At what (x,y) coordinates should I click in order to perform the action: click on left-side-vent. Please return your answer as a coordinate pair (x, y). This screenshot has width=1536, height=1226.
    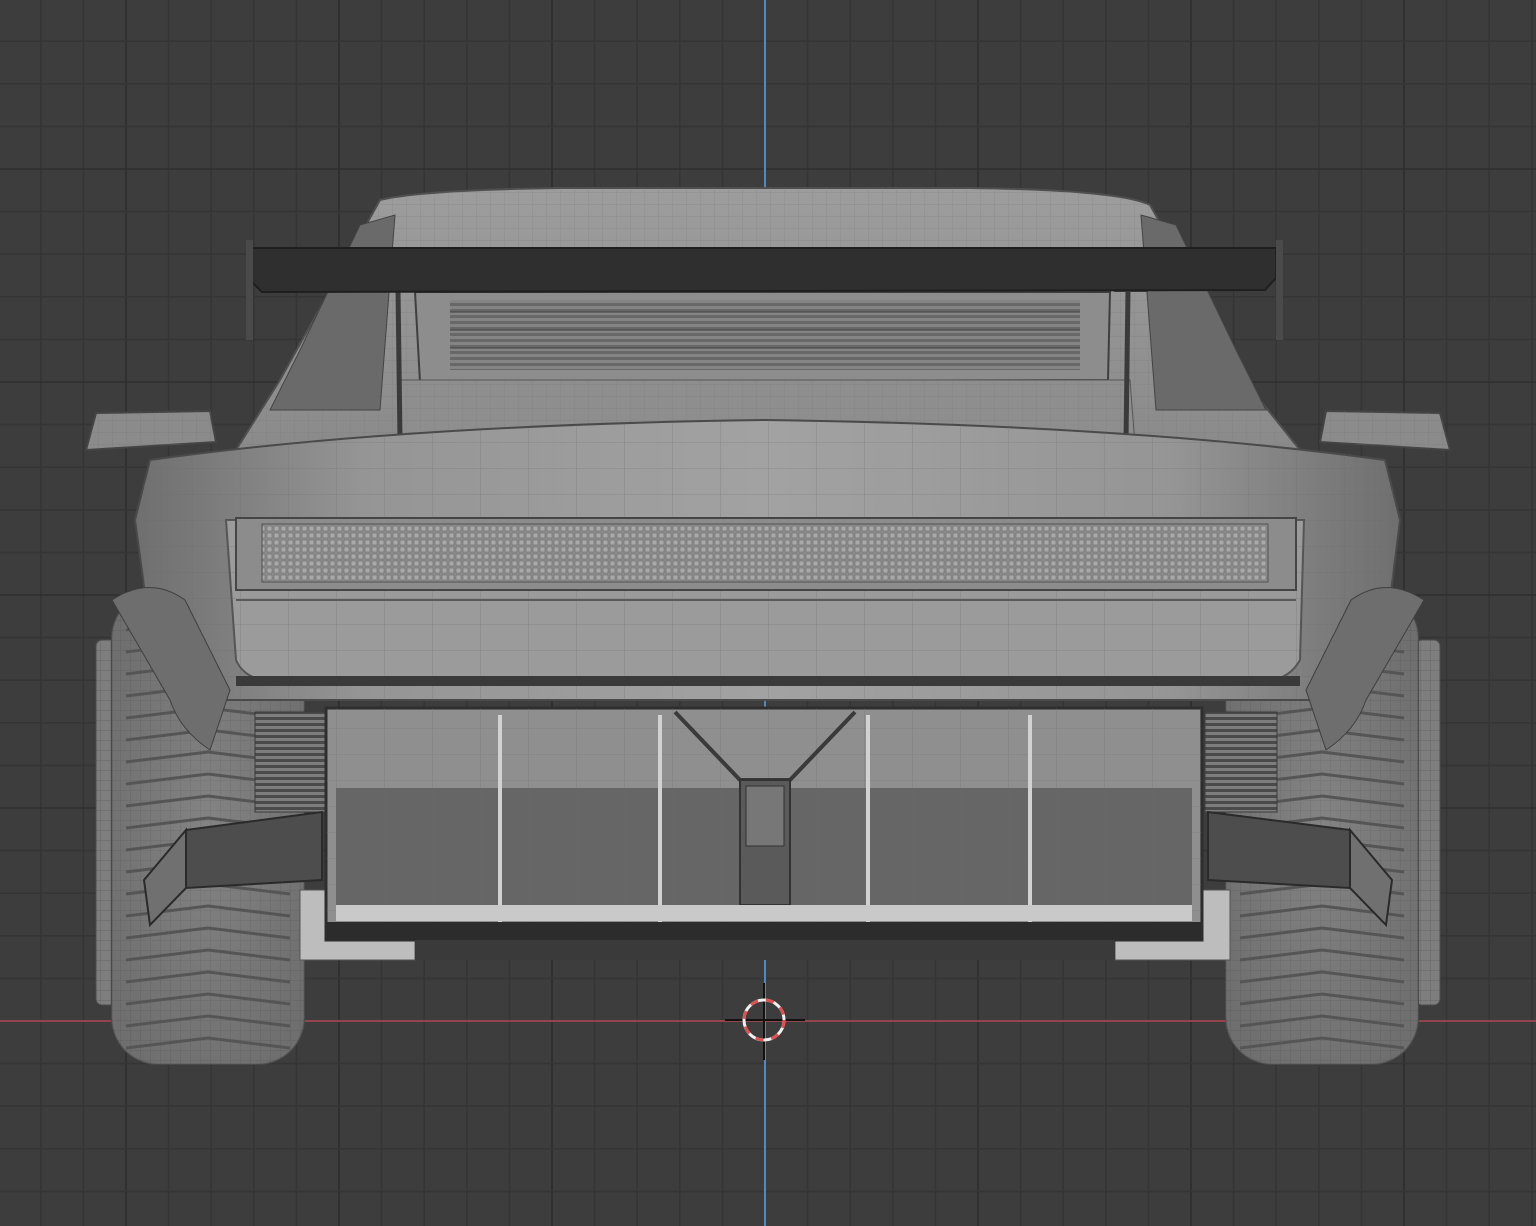
    Looking at the image, I should click on (291, 762).